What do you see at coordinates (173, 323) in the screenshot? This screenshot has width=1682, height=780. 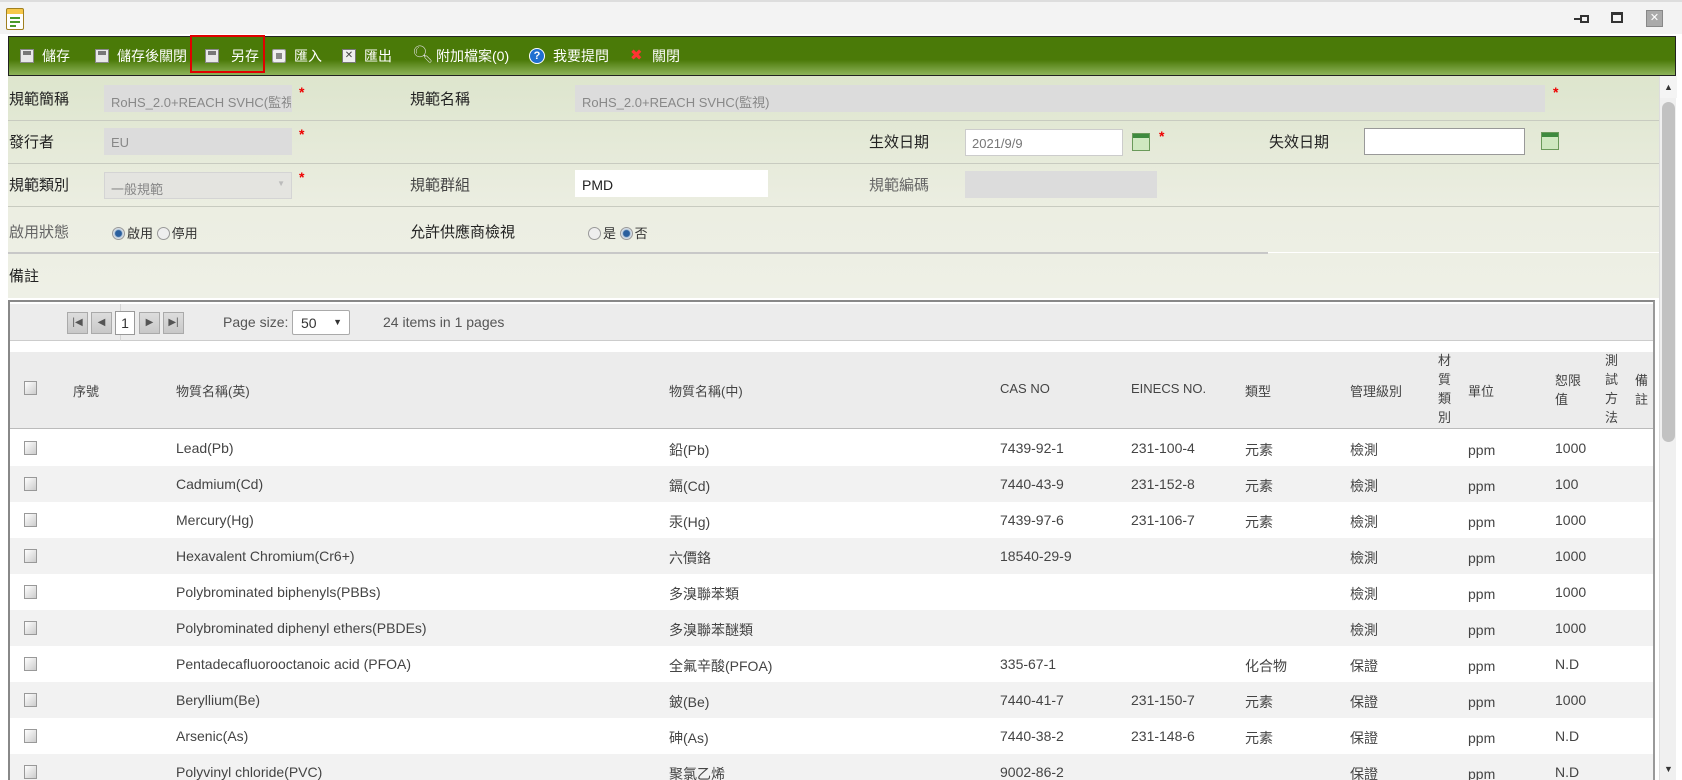 I see `last-page-icon: ▶|` at bounding box center [173, 323].